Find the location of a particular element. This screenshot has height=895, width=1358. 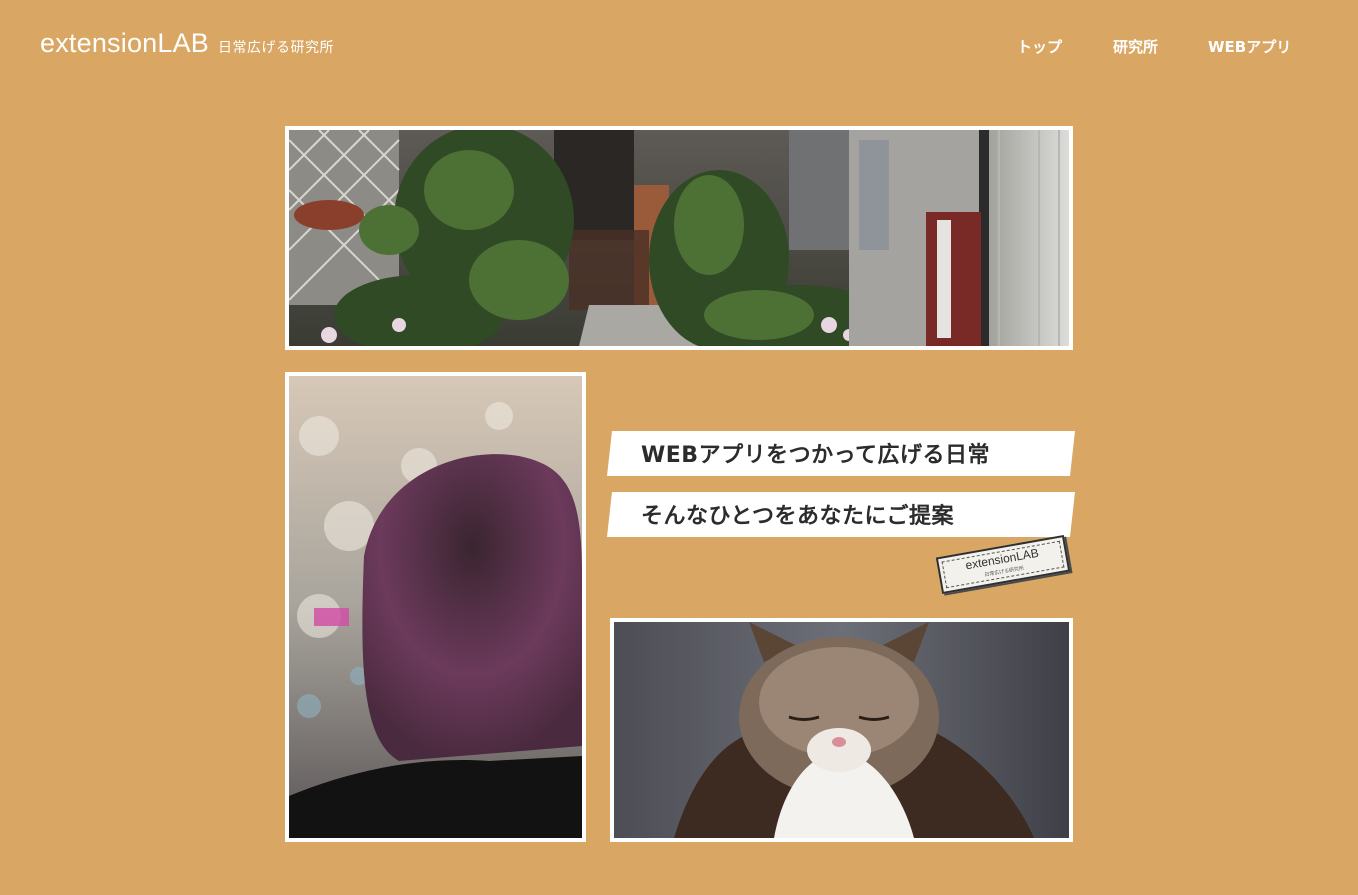

nav-item-top: トップ is located at coordinates (1039, 46).